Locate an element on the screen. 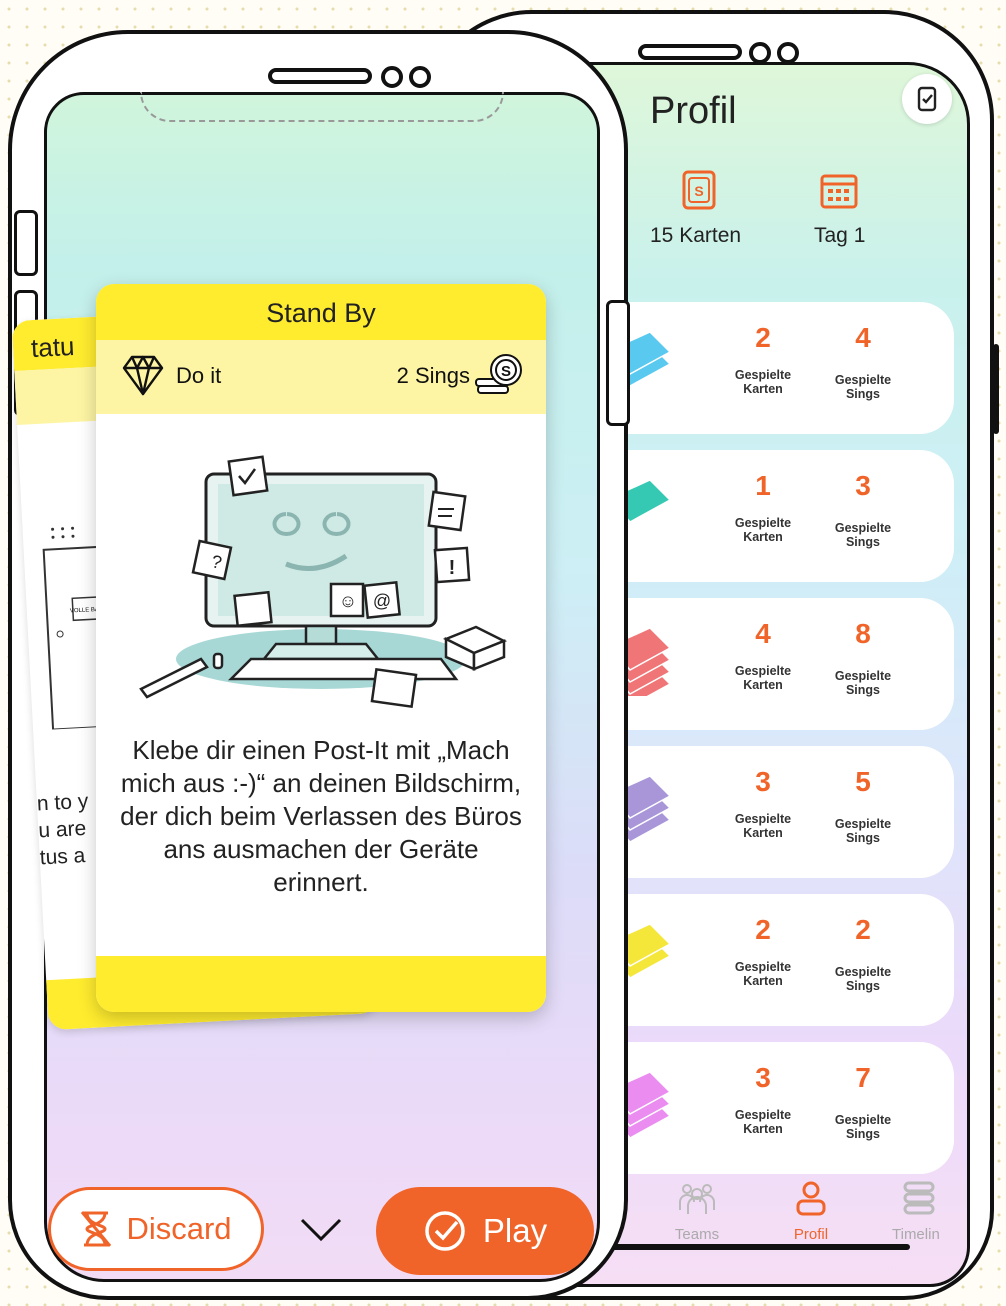  card-type: Do it is located at coordinates (199, 375).